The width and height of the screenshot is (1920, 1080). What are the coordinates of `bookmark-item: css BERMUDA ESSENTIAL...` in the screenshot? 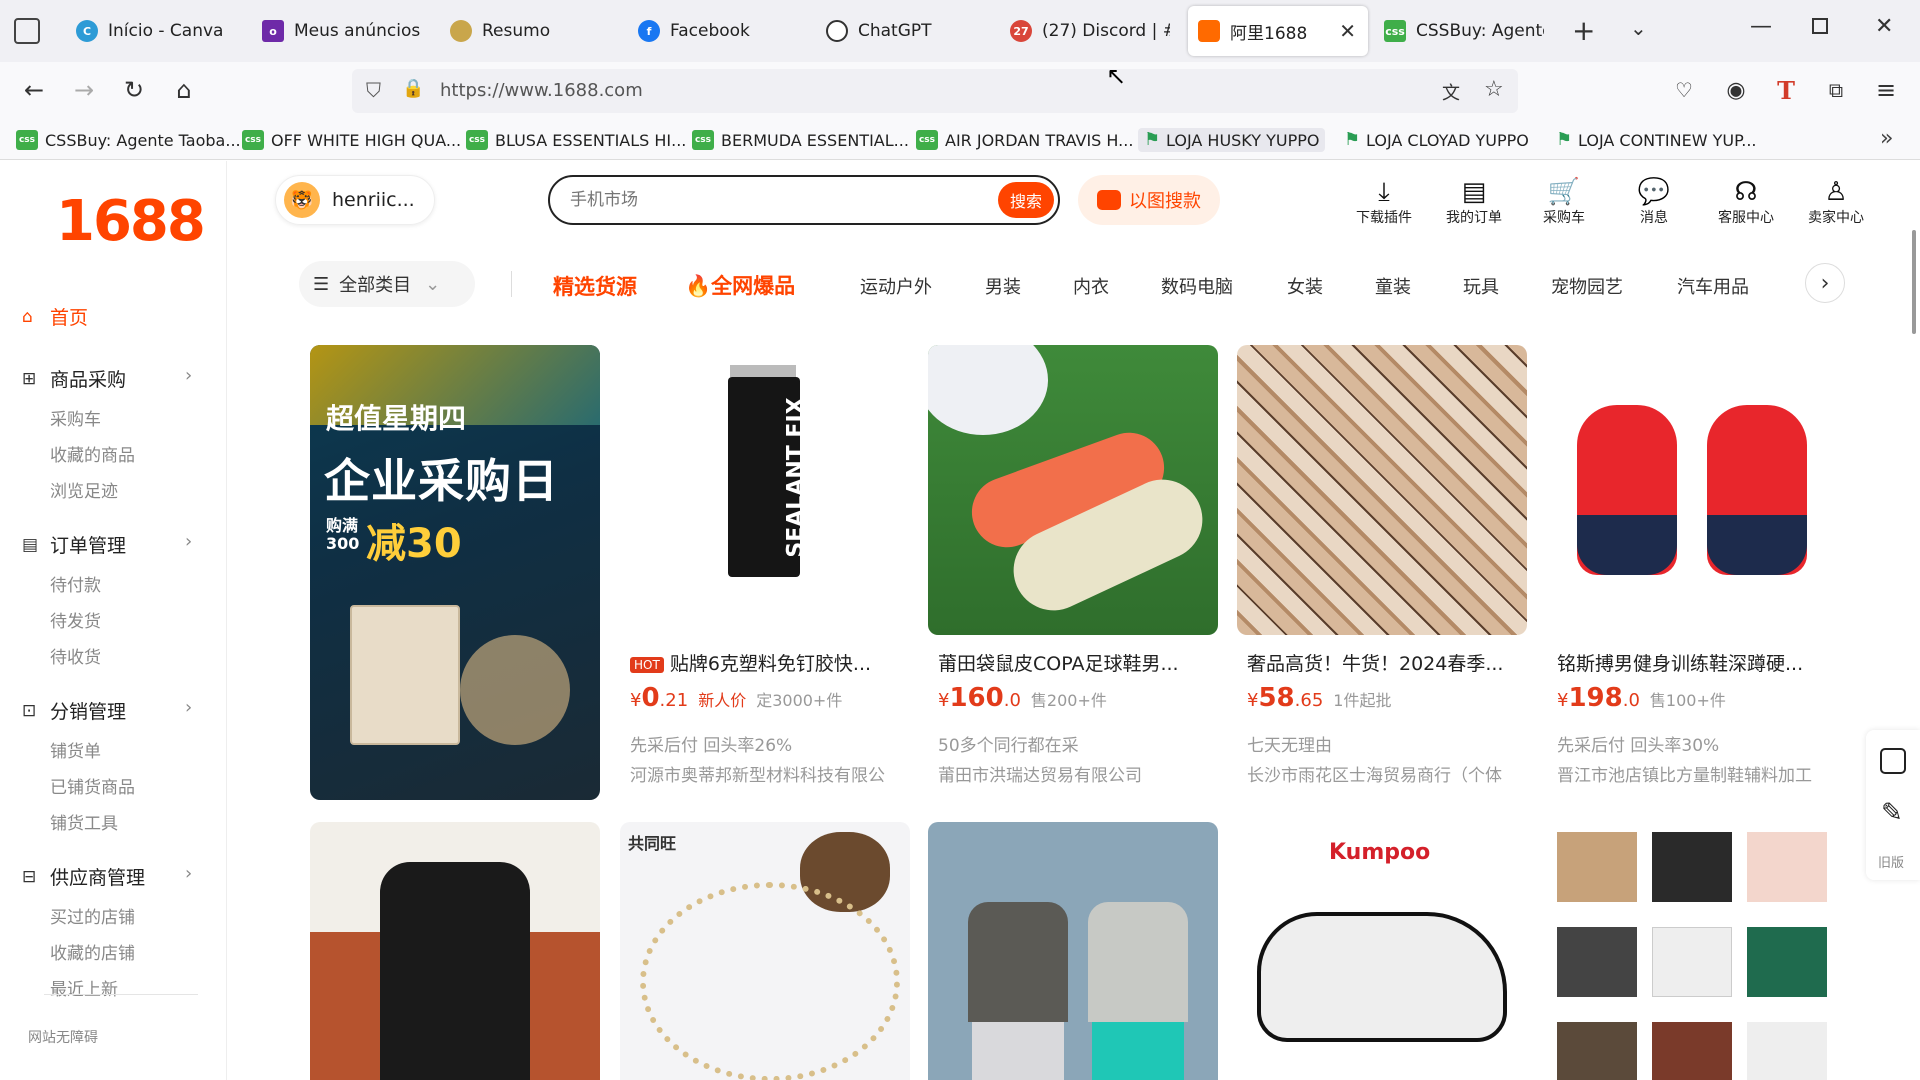 It's located at (800, 140).